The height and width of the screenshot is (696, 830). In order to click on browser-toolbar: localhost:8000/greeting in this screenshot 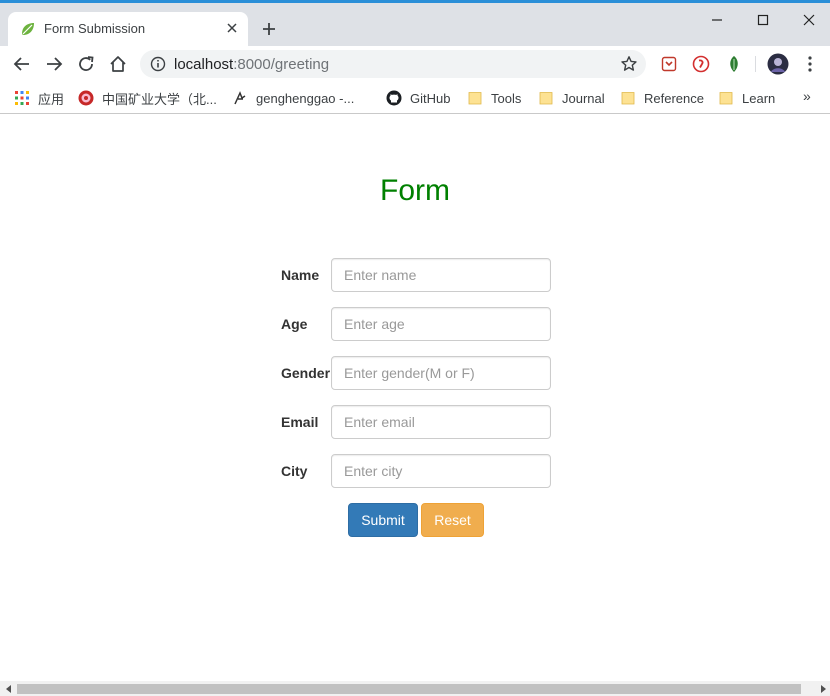, I will do `click(415, 64)`.